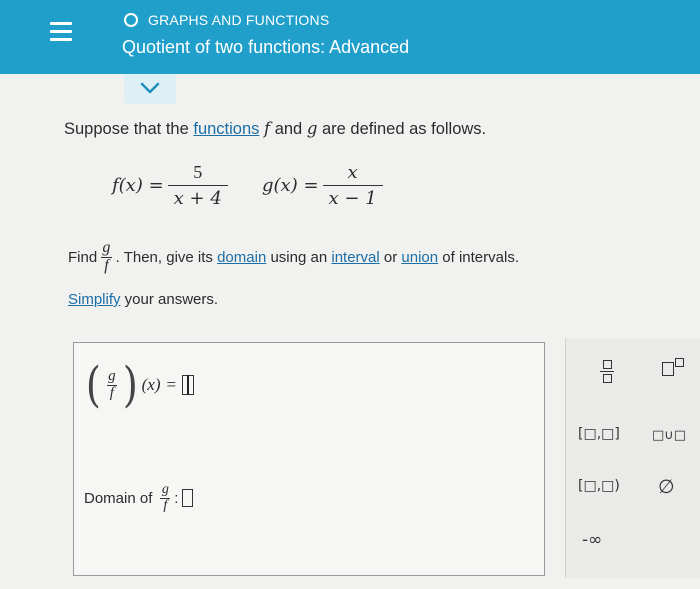 This screenshot has height=589, width=700. I want to click on g-definition: g(x) = x x − 1, so click(322, 185).